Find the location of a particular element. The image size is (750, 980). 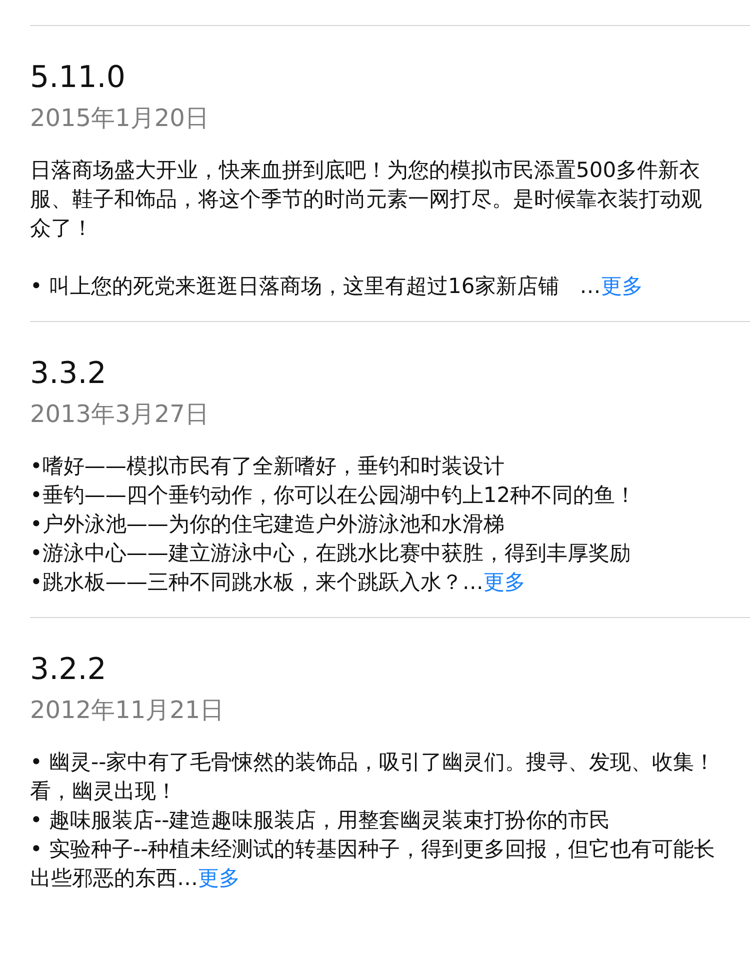

release-note: •跳水板——三种不同跳水板，来个跳跃入水？…更多 is located at coordinates (278, 582).